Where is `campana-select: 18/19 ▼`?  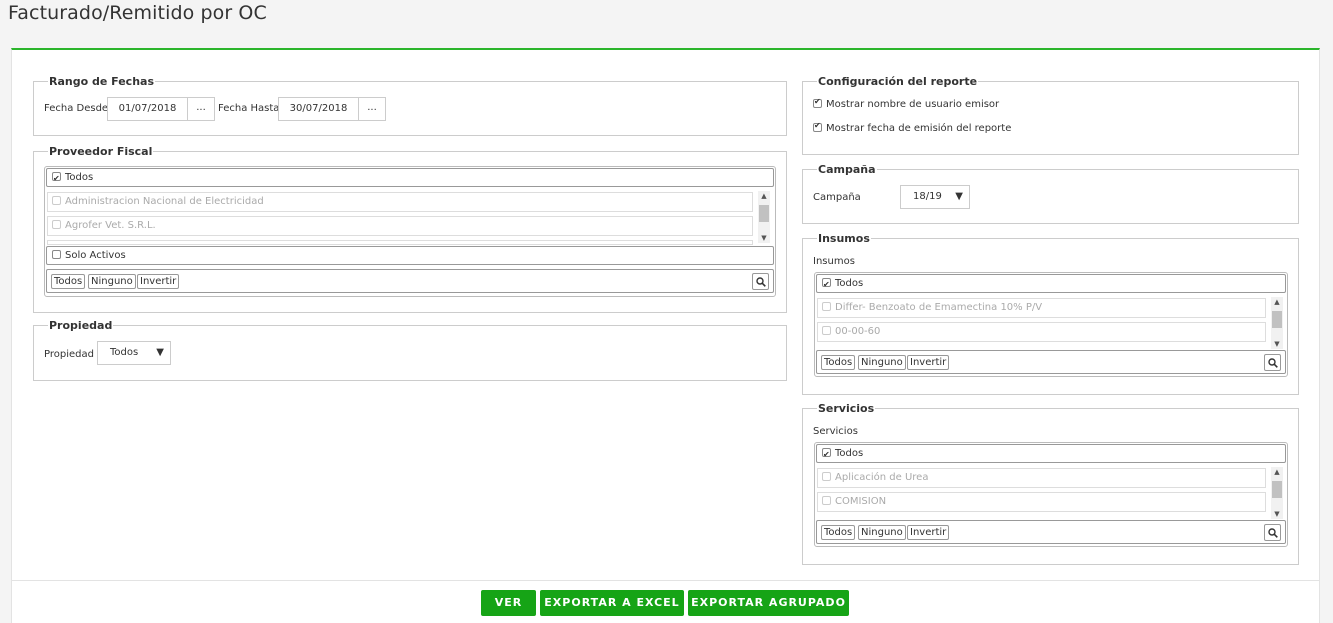
campana-select: 18/19 ▼ is located at coordinates (935, 197).